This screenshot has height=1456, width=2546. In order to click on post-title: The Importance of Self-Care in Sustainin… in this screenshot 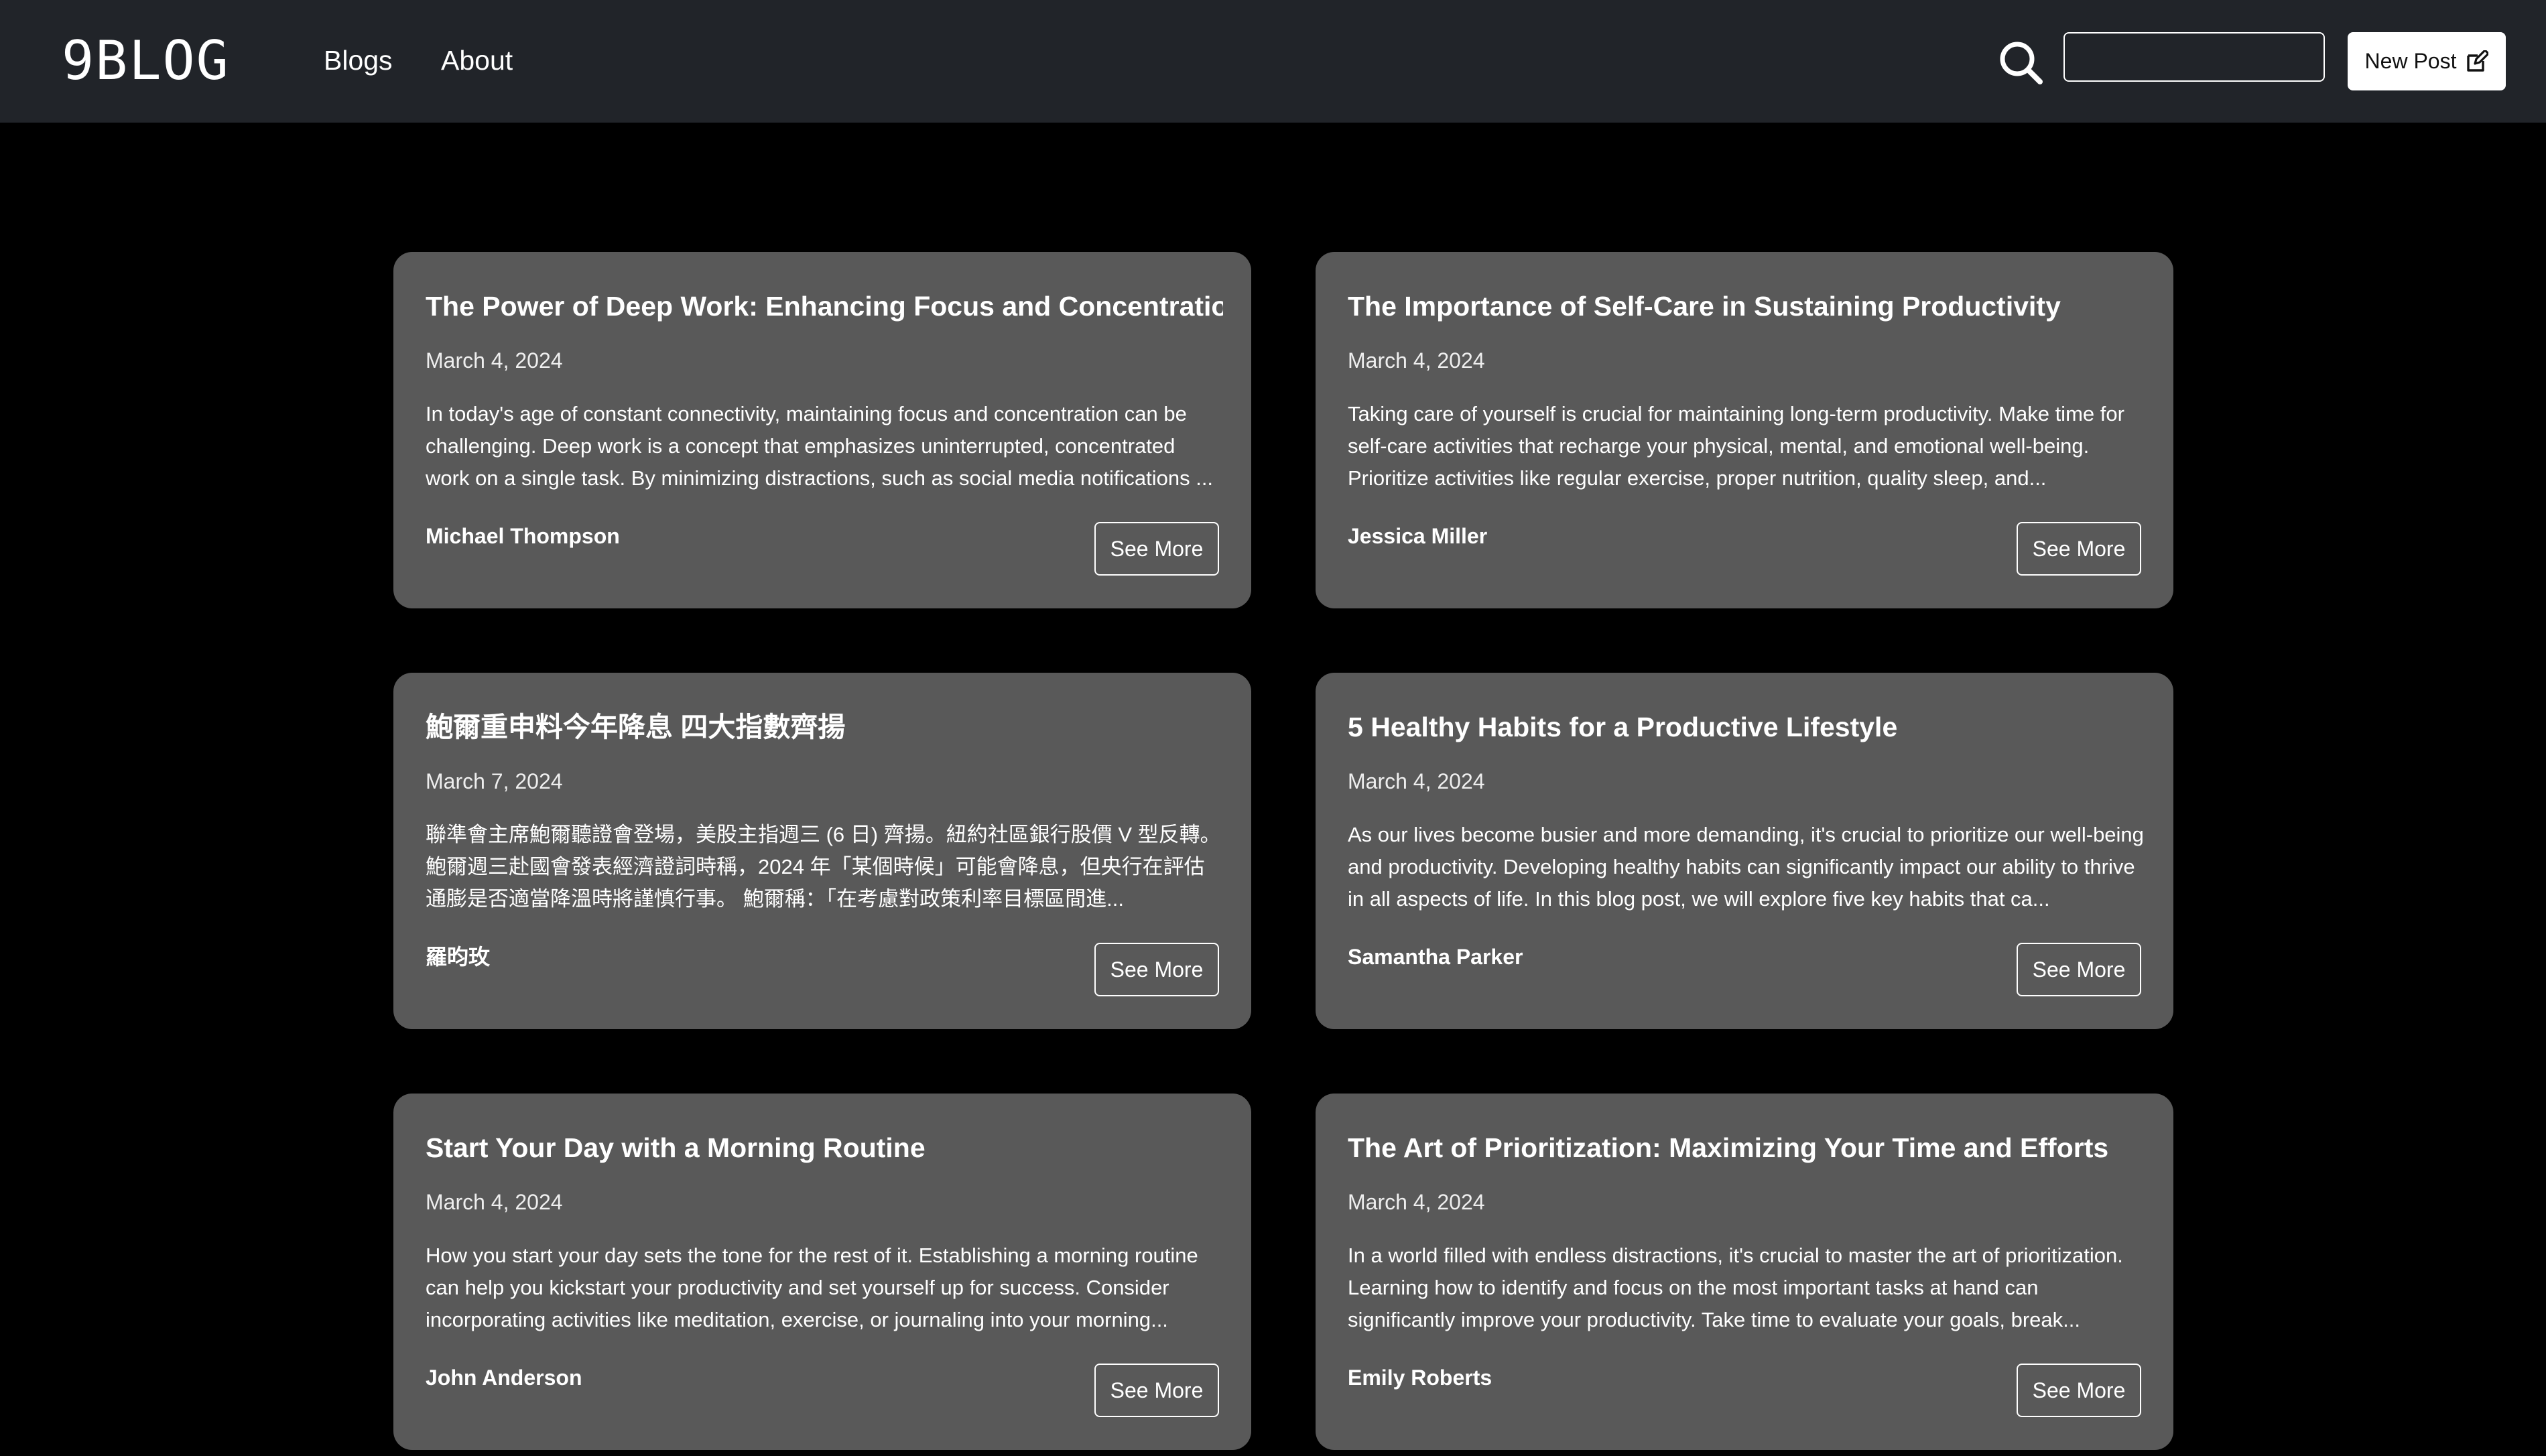, I will do `click(1746, 306)`.